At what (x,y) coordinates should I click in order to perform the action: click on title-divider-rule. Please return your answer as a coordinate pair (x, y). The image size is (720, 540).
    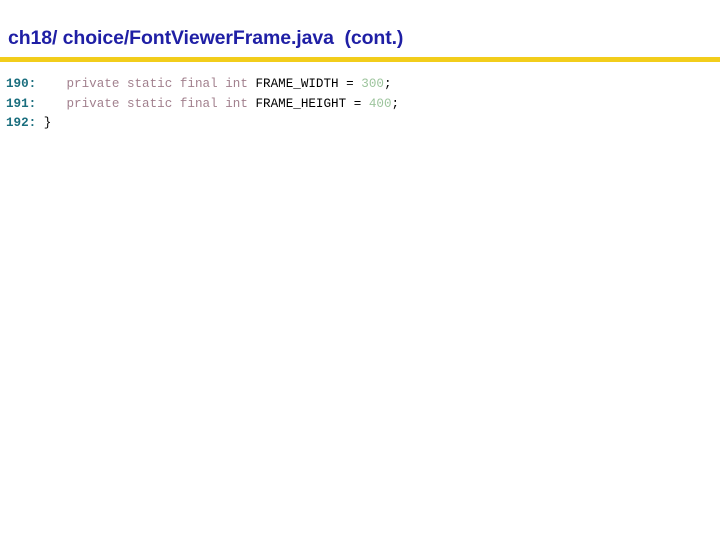
    Looking at the image, I should click on (360, 59).